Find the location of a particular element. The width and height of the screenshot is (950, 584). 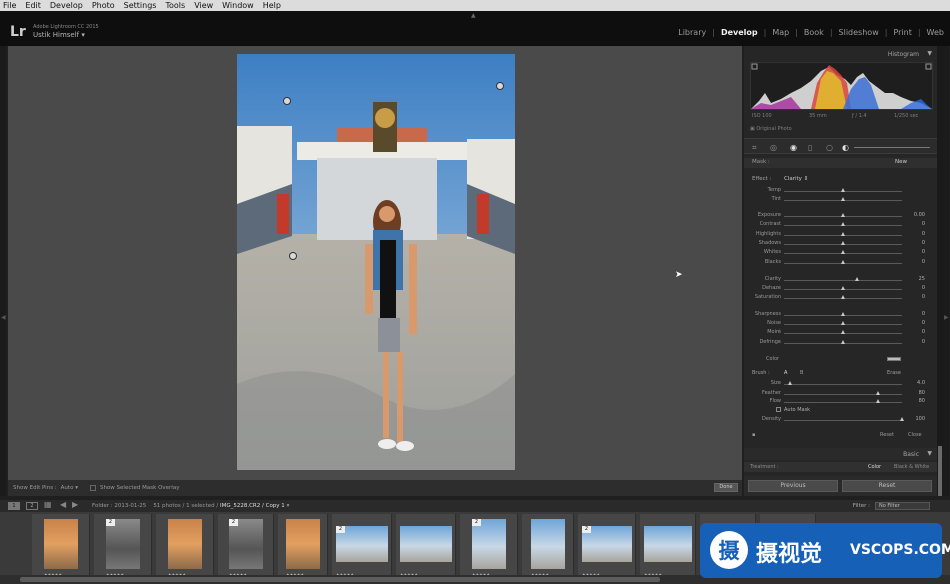

module-library: Library is located at coordinates (692, 32).